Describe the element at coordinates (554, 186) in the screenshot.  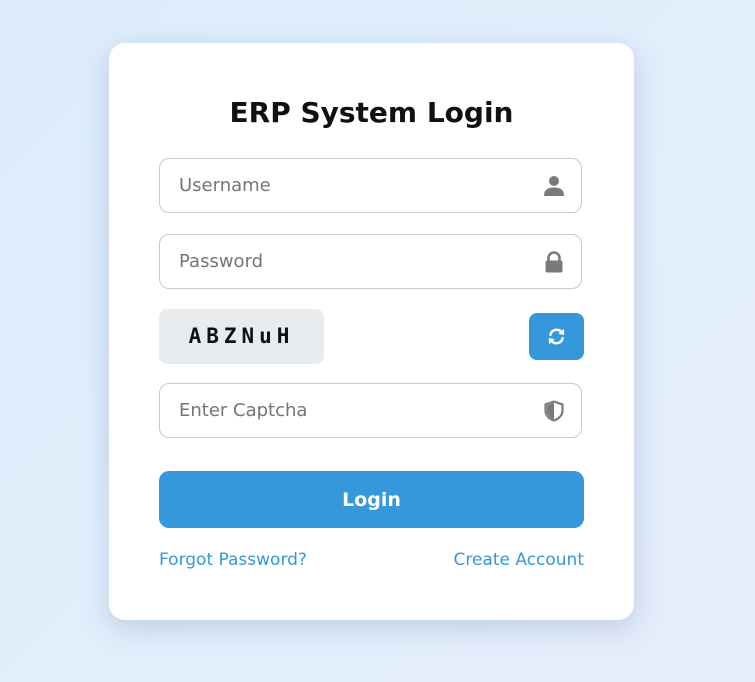
I see `user-icon` at that location.